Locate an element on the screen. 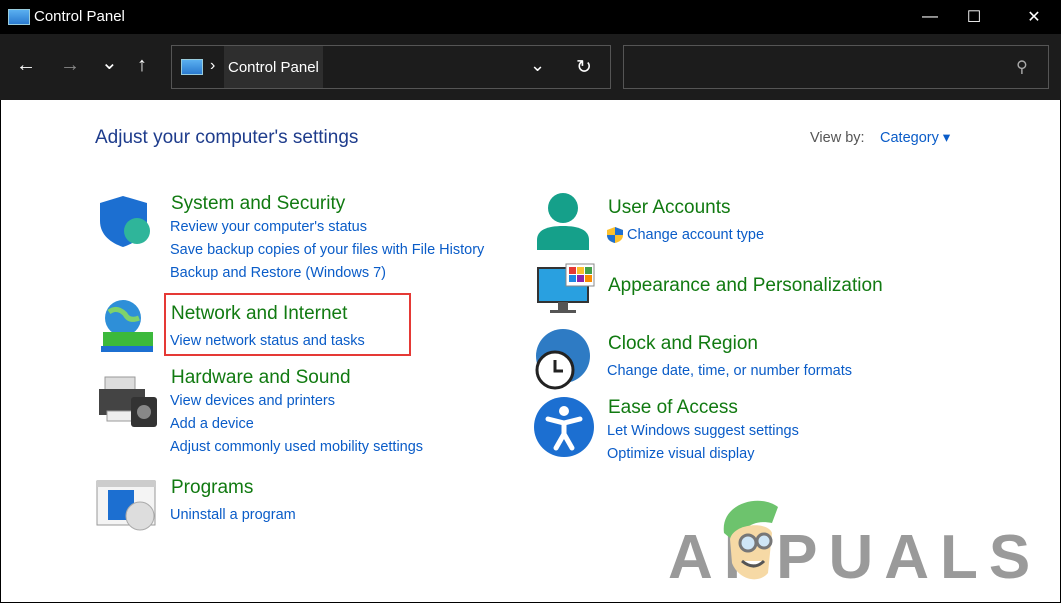 The width and height of the screenshot is (1061, 603). forward-button: → is located at coordinates (70, 65).